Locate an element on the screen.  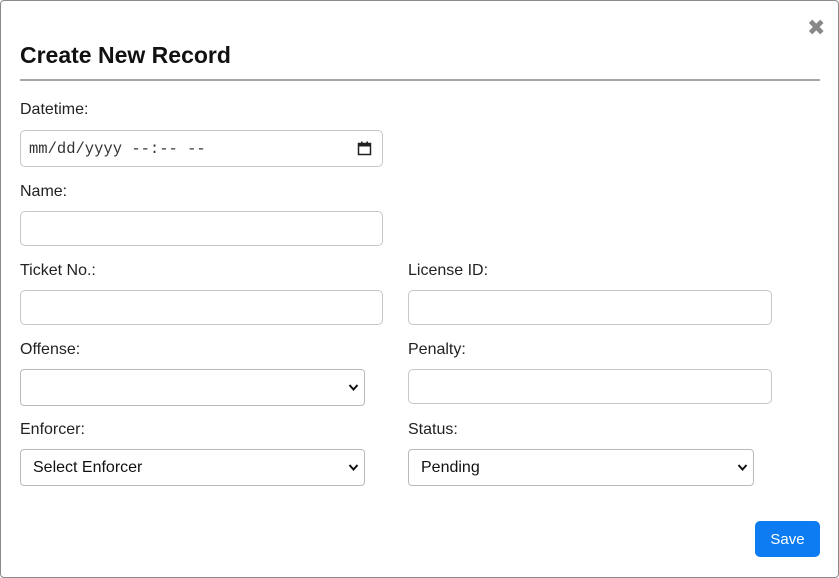
save-button: Save is located at coordinates (787, 539).